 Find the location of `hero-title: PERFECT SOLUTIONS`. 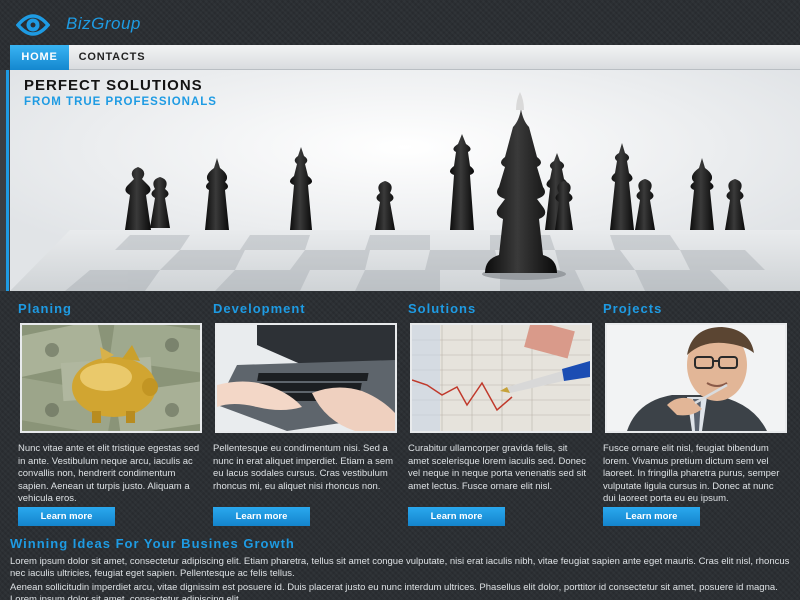

hero-title: PERFECT SOLUTIONS is located at coordinates (113, 85).